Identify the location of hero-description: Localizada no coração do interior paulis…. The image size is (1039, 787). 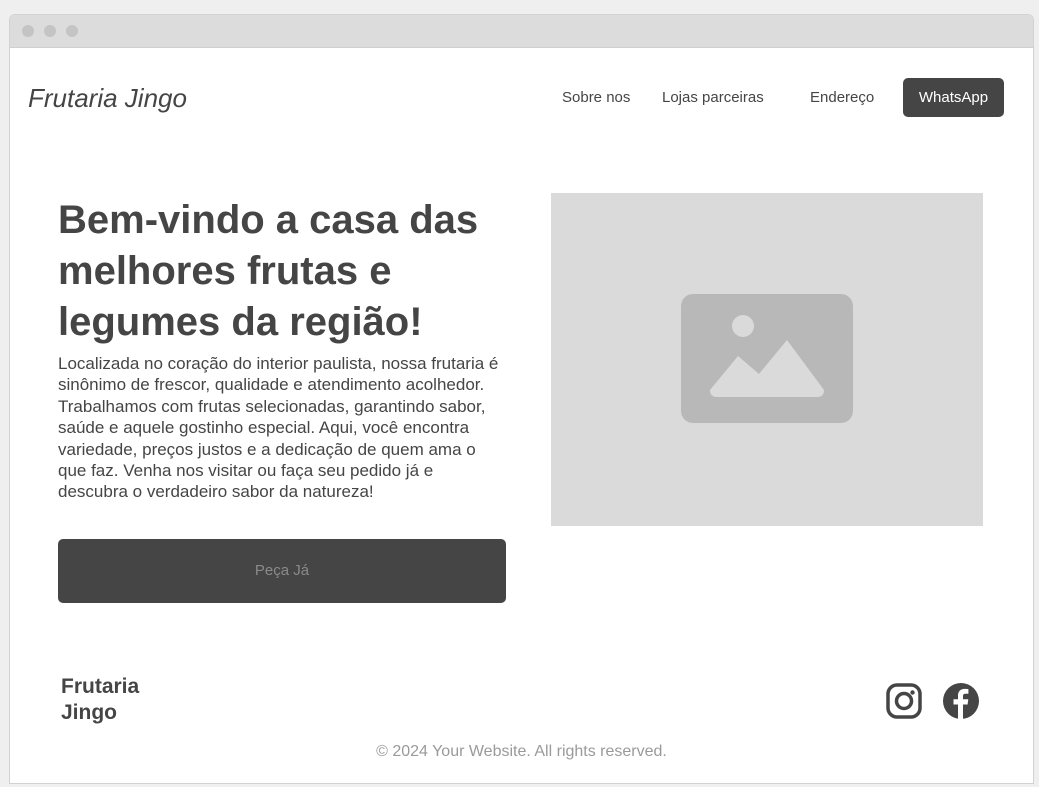
(278, 428).